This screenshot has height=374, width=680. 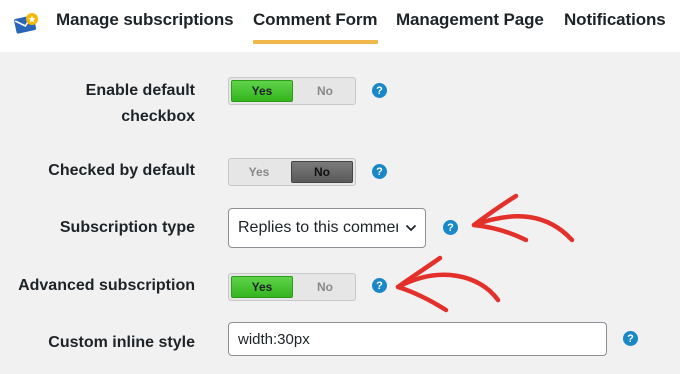 I want to click on tab-notifications: Notifications, so click(x=615, y=20).